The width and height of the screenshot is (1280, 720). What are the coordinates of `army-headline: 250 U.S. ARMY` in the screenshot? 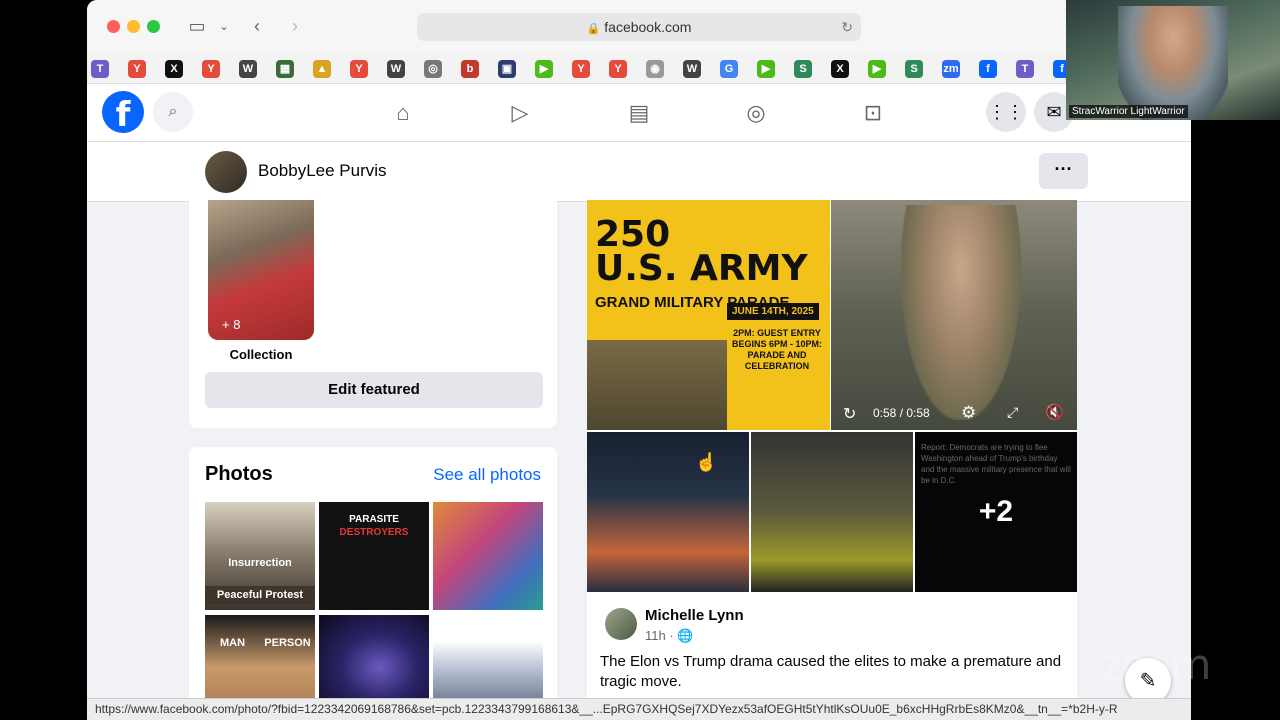 It's located at (701, 251).